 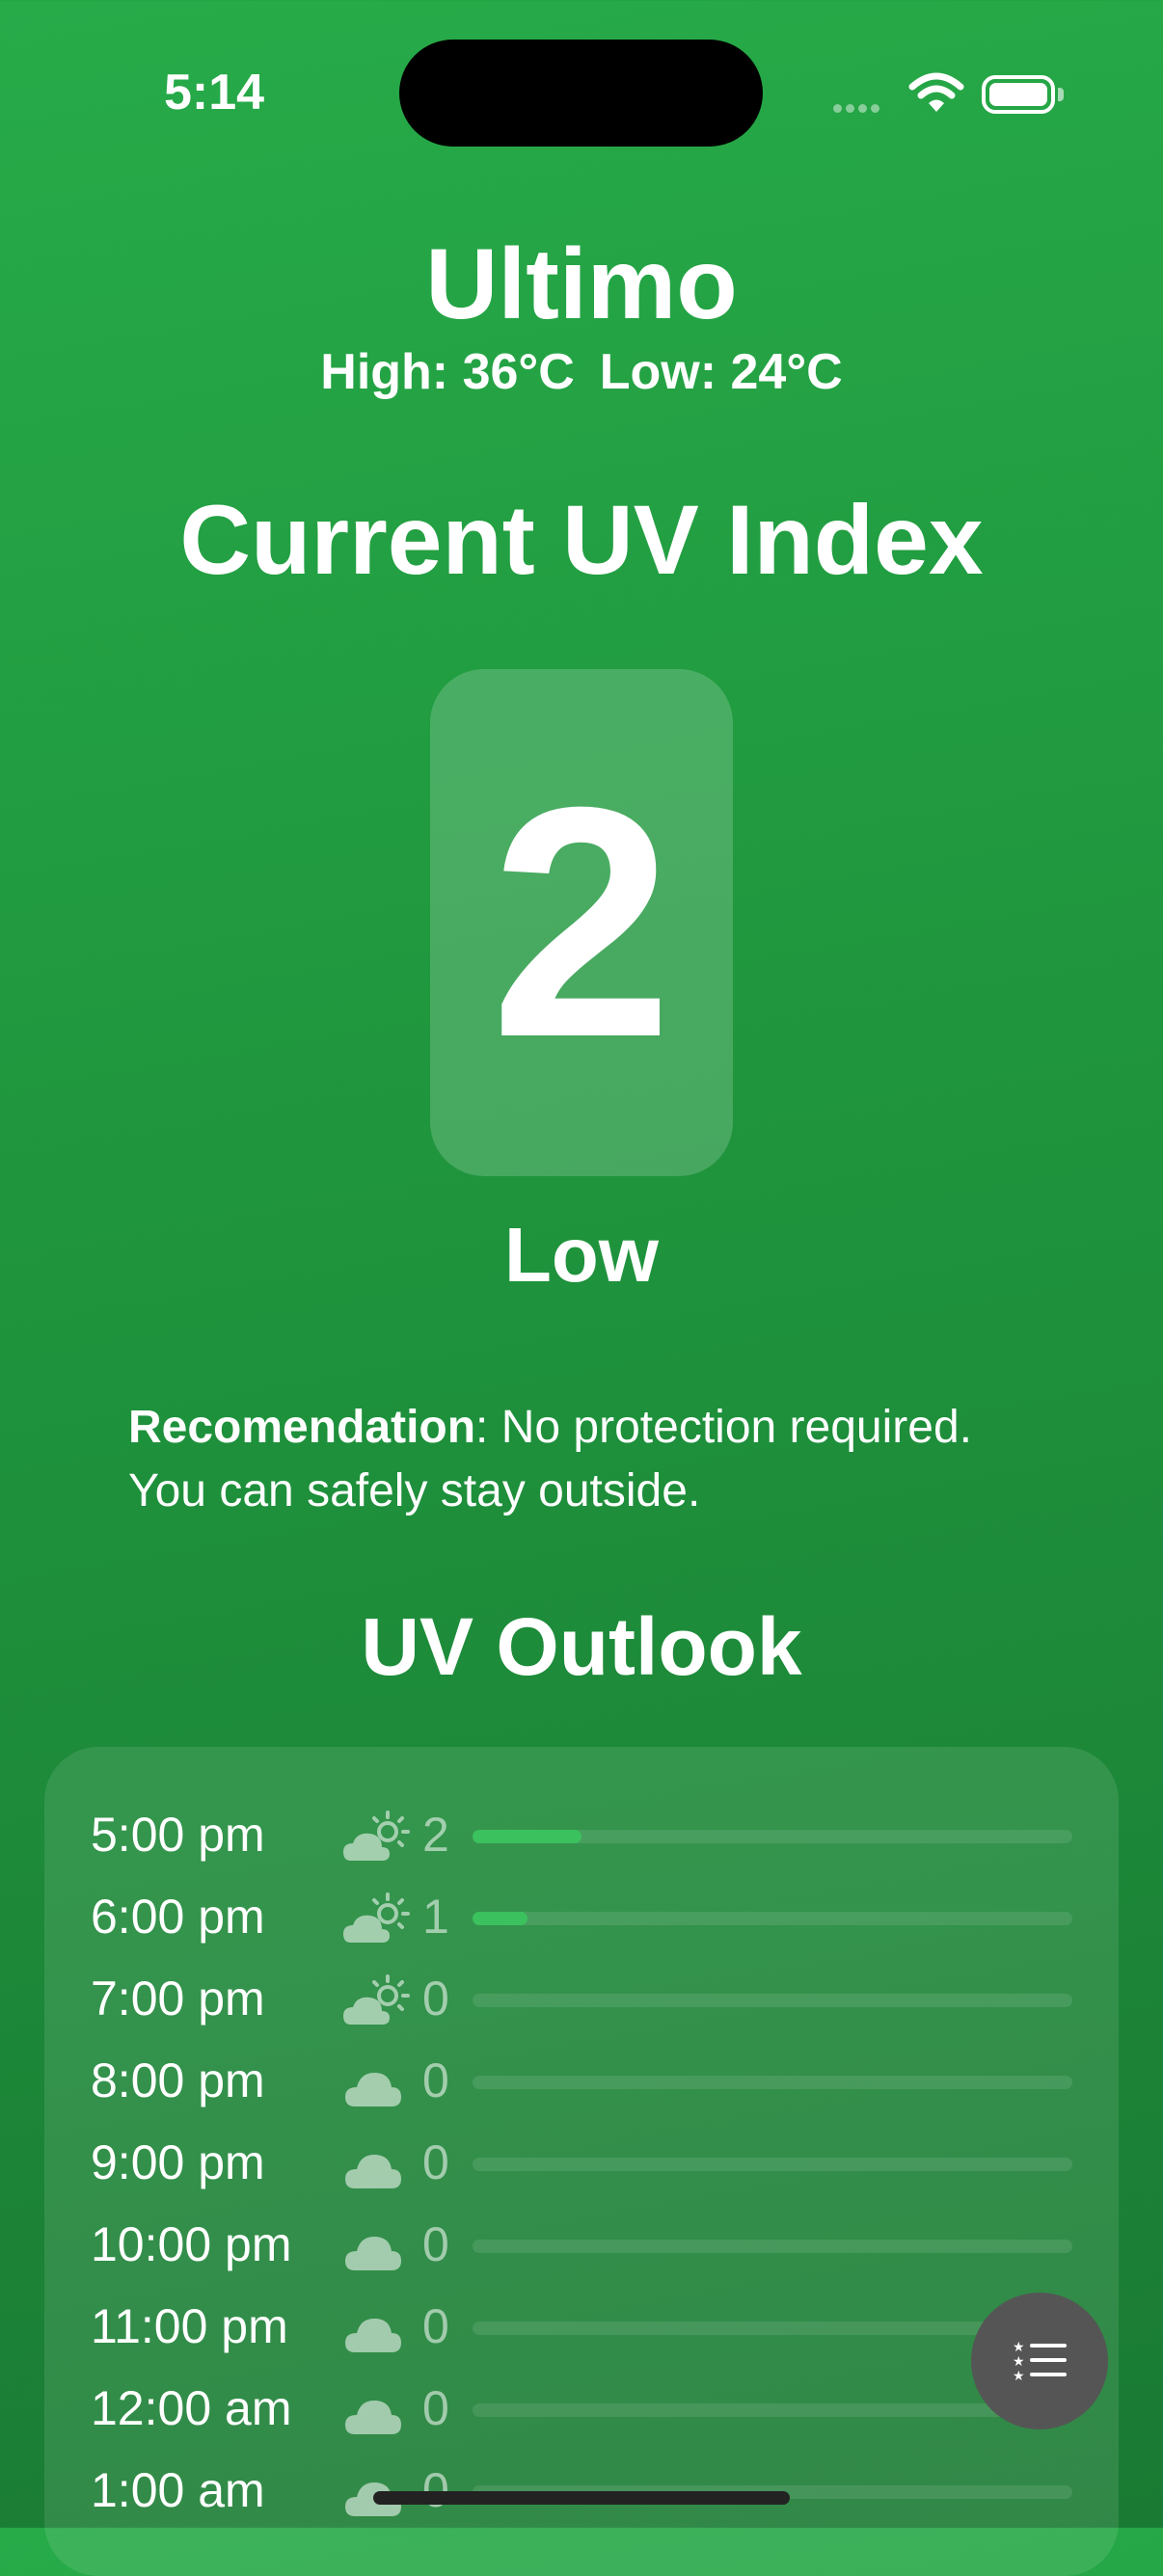 What do you see at coordinates (581, 284) in the screenshot?
I see `location-name: Ultimo` at bounding box center [581, 284].